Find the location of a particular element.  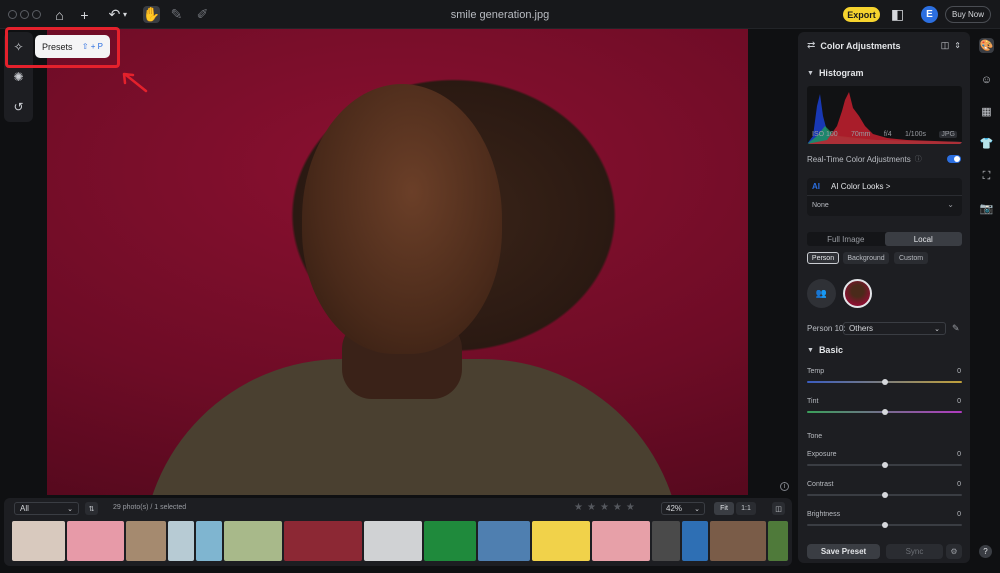

basic-title: Basic is located at coordinates (830, 350).